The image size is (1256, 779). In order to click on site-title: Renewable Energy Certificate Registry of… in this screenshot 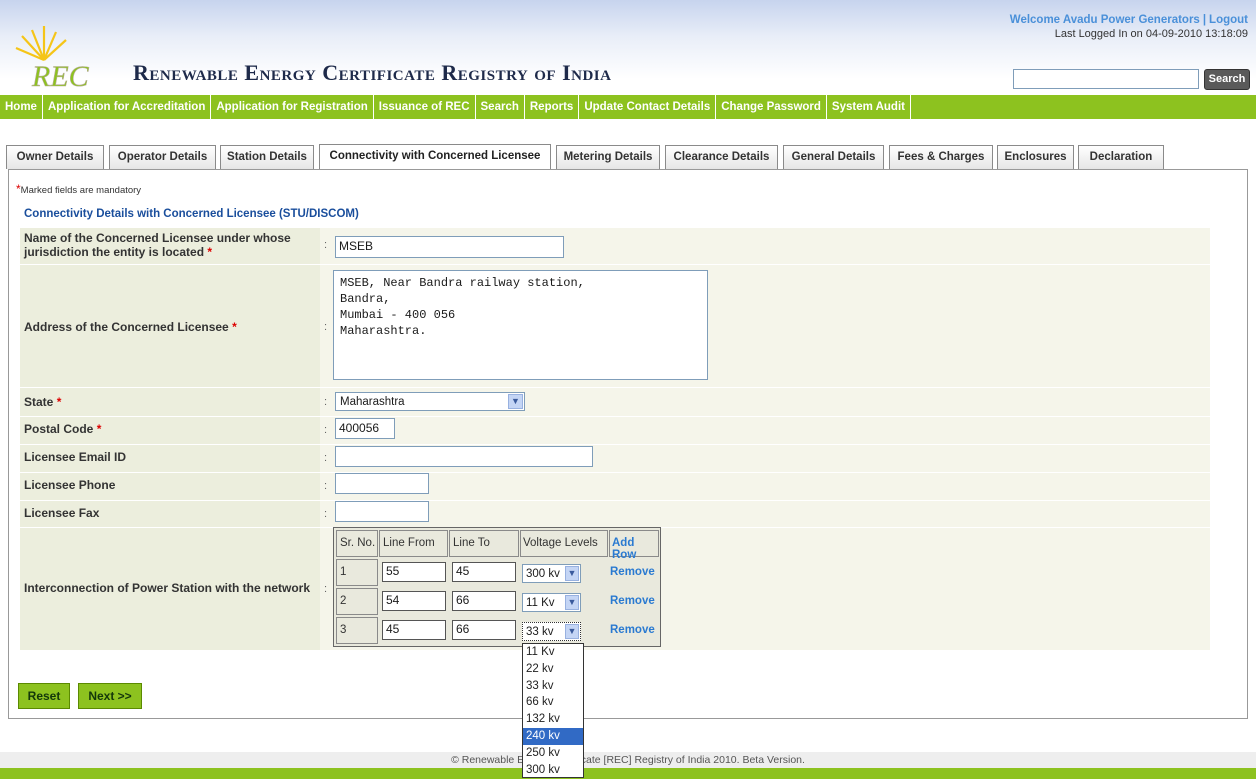, I will do `click(372, 72)`.